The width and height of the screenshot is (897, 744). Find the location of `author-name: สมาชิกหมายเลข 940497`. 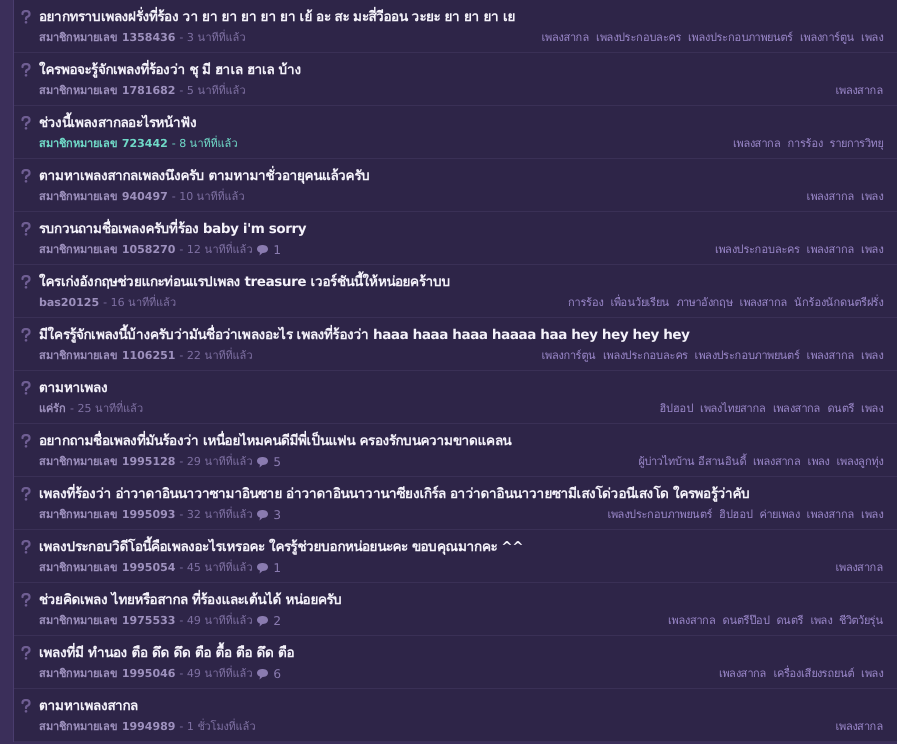

author-name: สมาชิกหมายเลข 940497 is located at coordinates (103, 197).